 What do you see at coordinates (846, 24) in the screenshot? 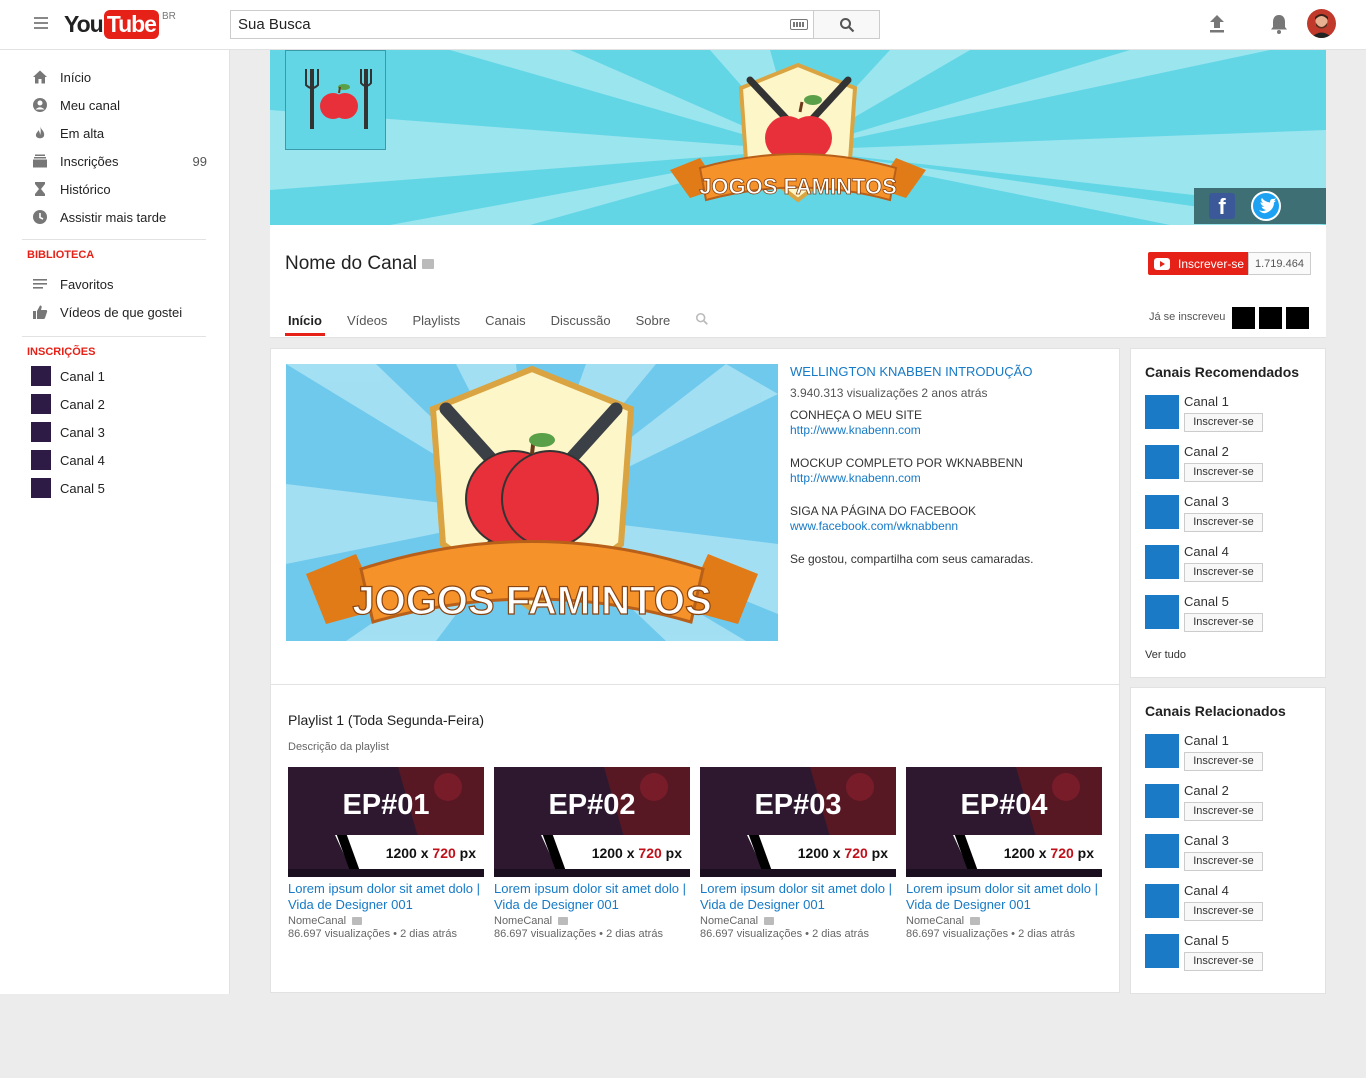
I see `search-button` at bounding box center [846, 24].